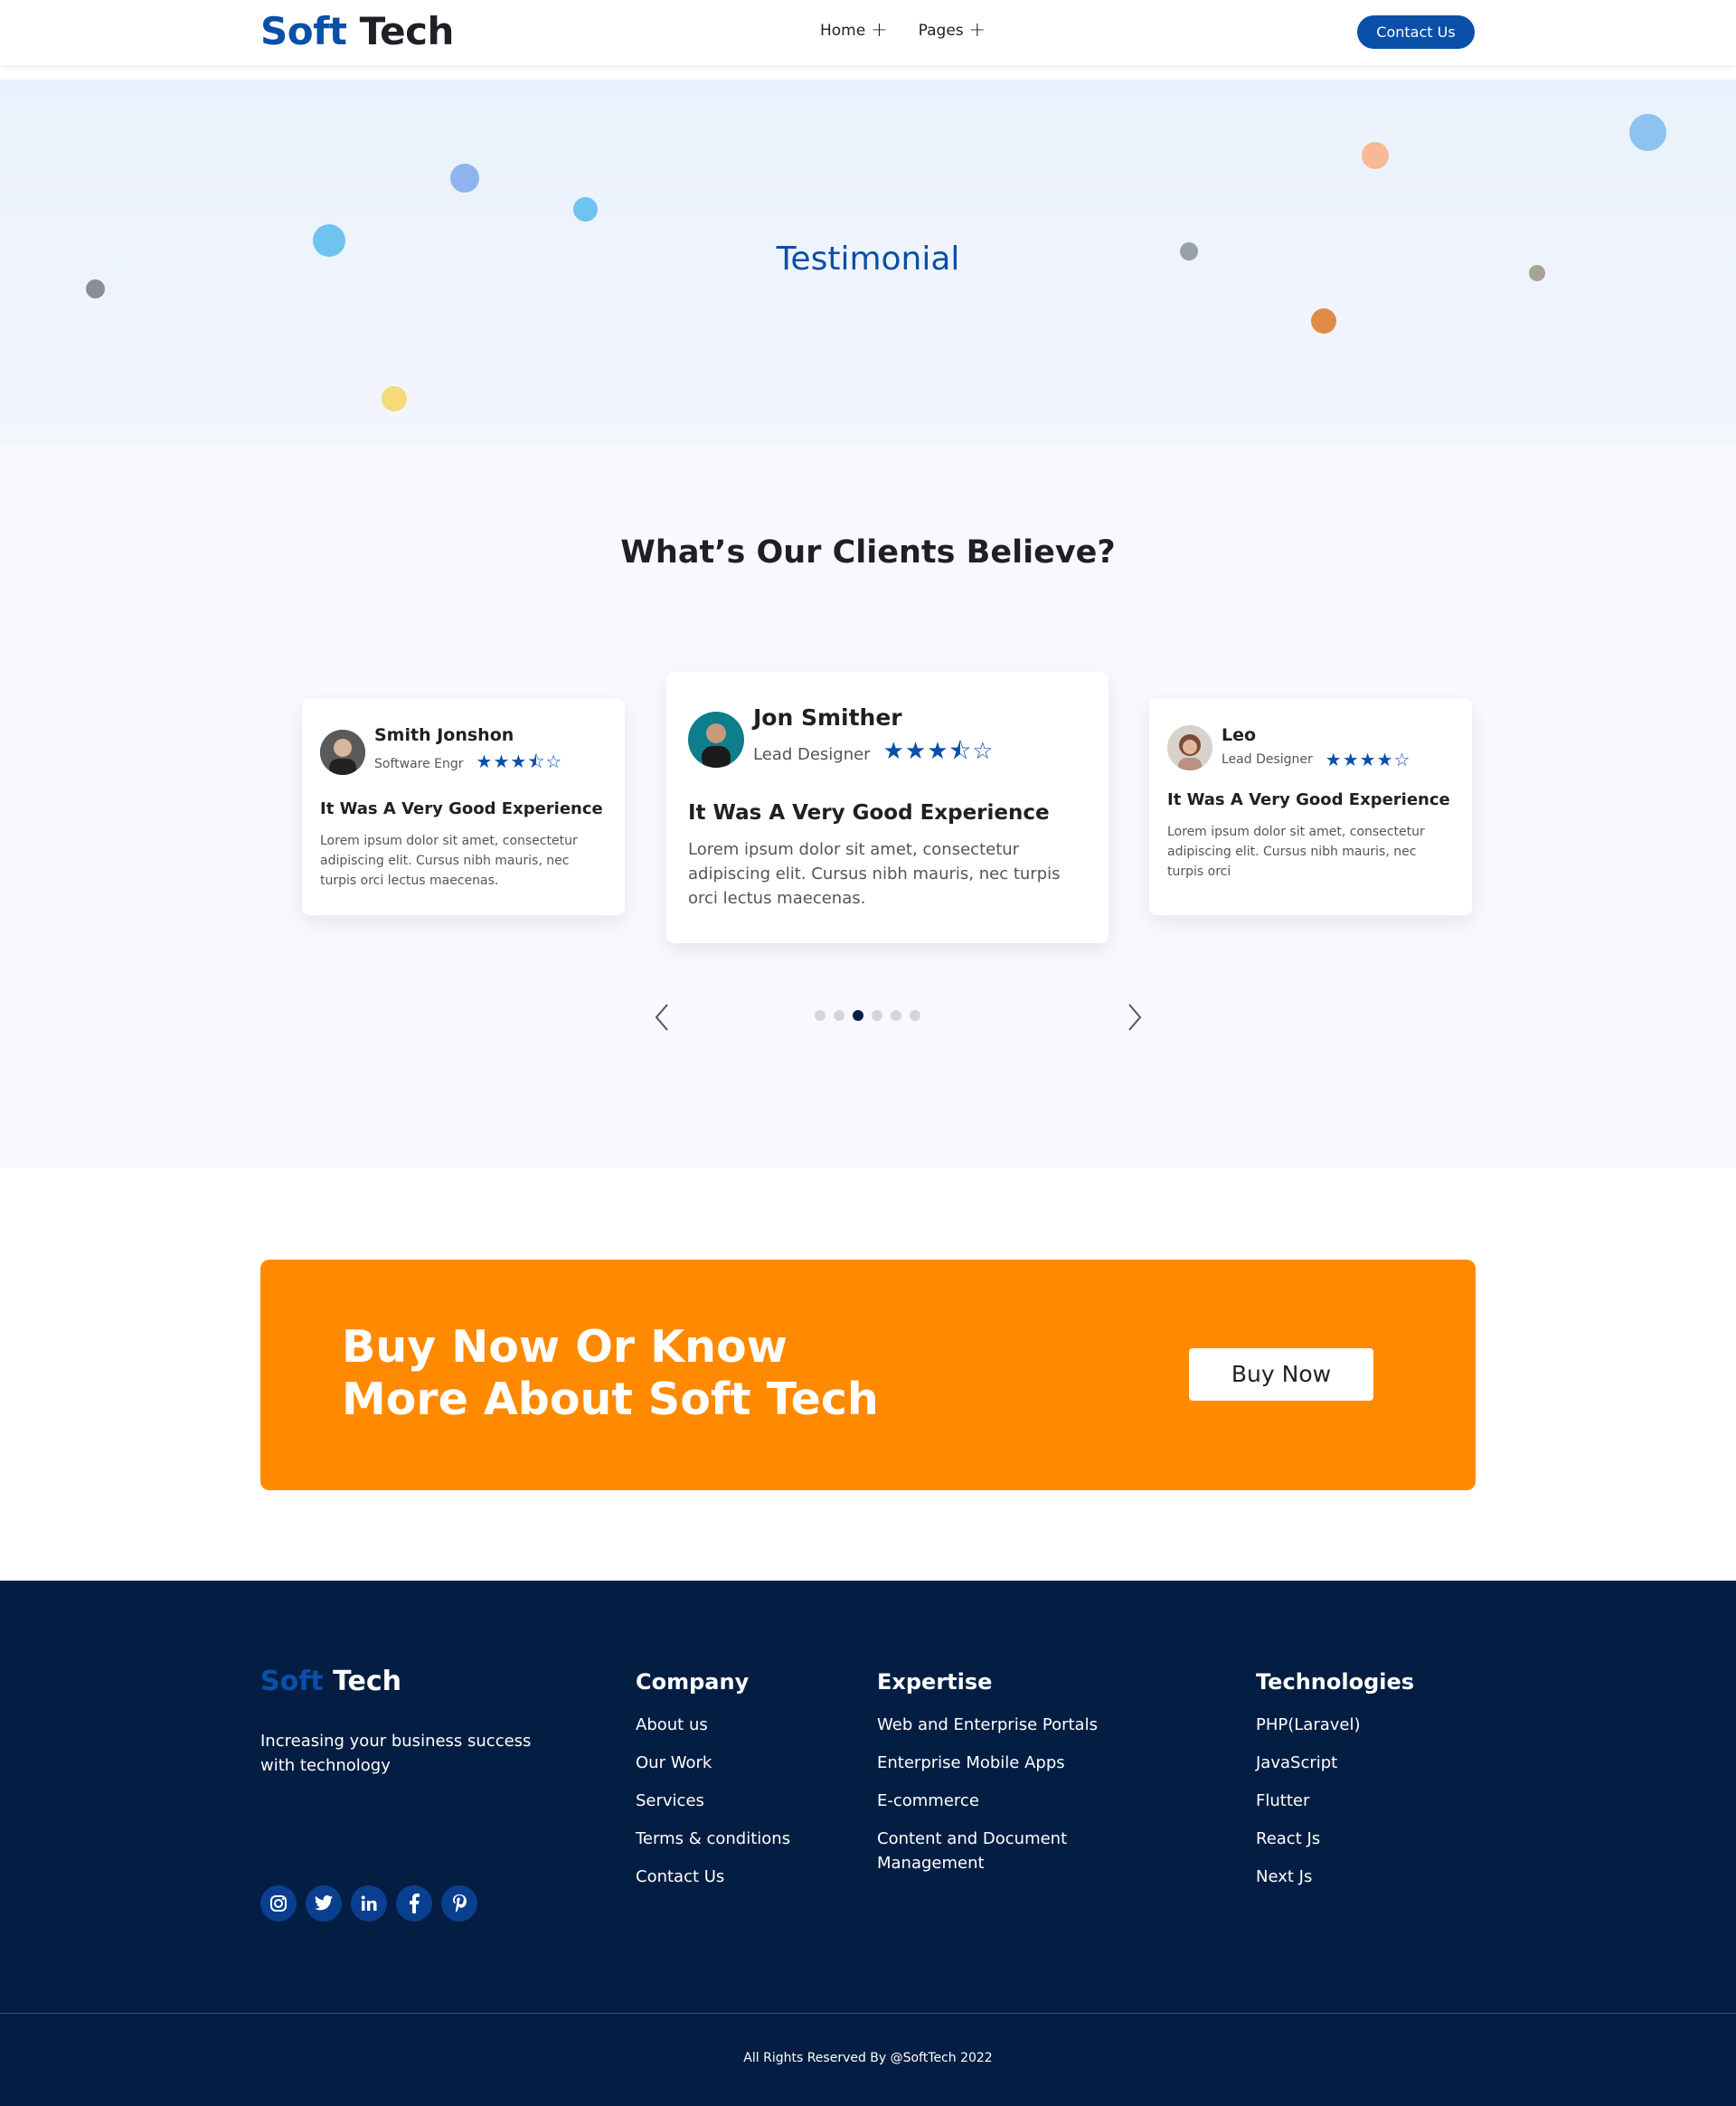 The image size is (1736, 2106). What do you see at coordinates (610, 1373) in the screenshot?
I see `cta-title: Buy Now Or Know More About Soft Tech` at bounding box center [610, 1373].